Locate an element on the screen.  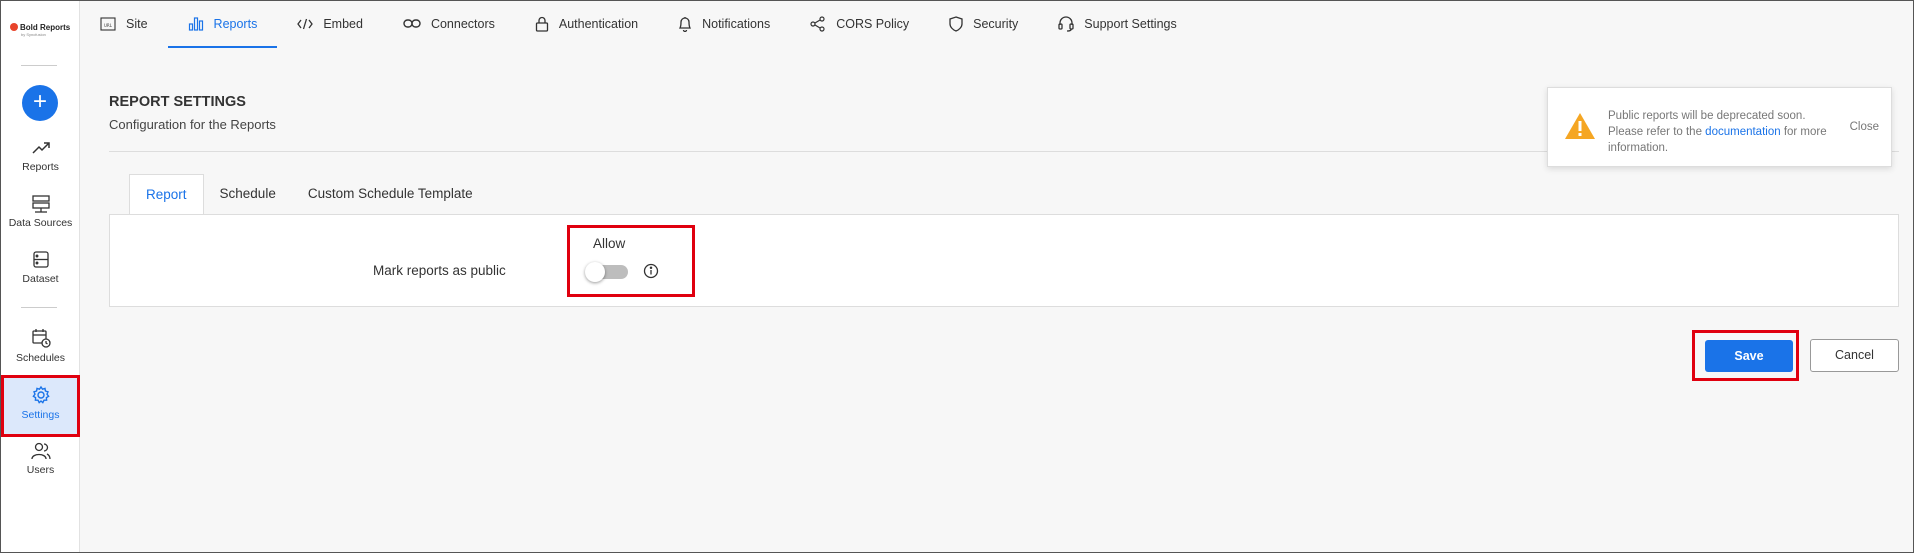
bar-chart-icon is located at coordinates (195, 23).